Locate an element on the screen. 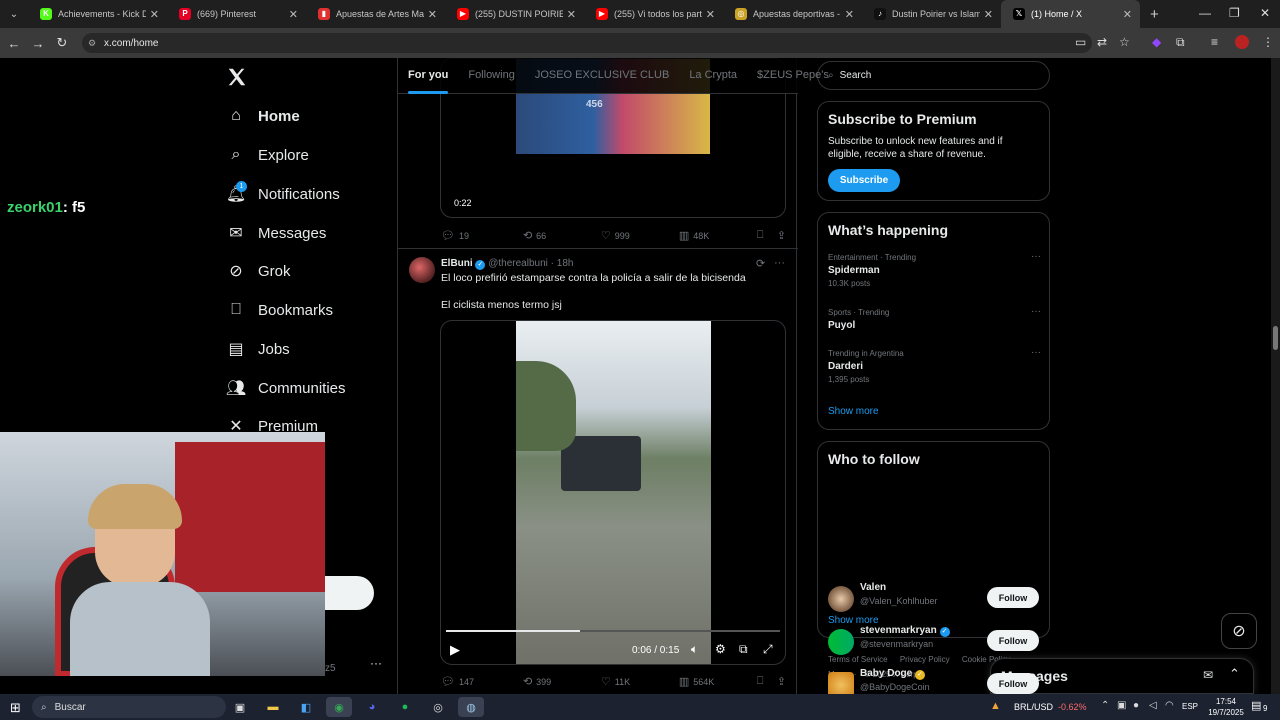 Image resolution: width=1280 pixels, height=720 pixels. play-icon: ▶ is located at coordinates (455, 650).